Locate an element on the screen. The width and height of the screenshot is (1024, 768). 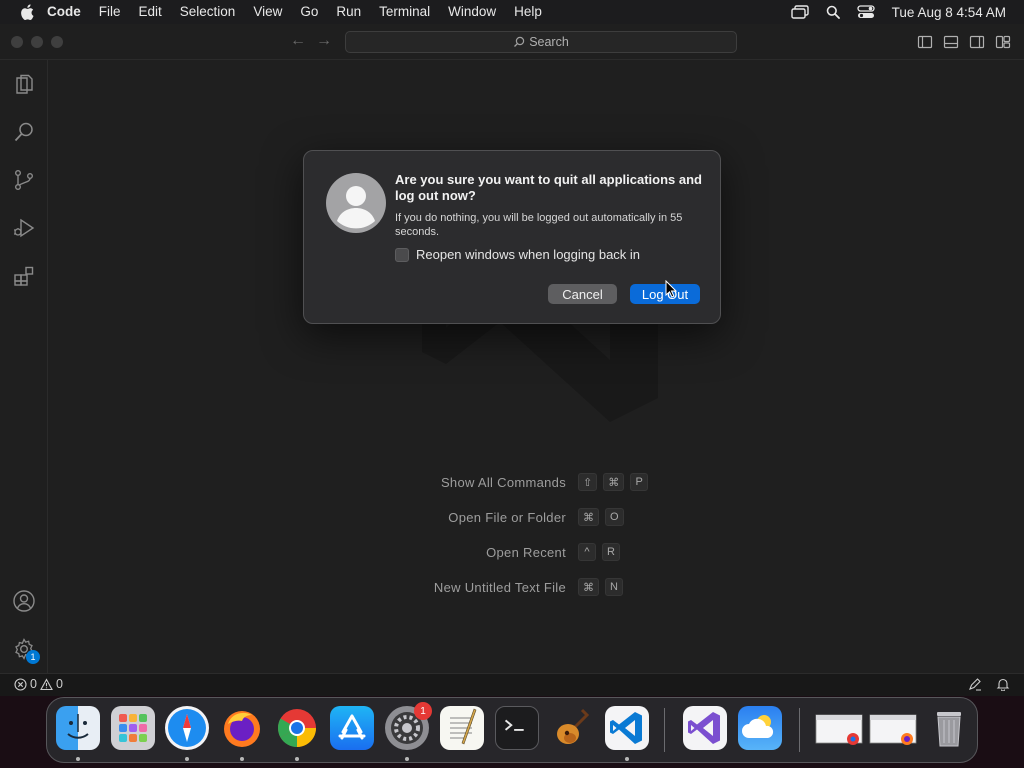
chrome-app-icon is located at coordinates (297, 728).